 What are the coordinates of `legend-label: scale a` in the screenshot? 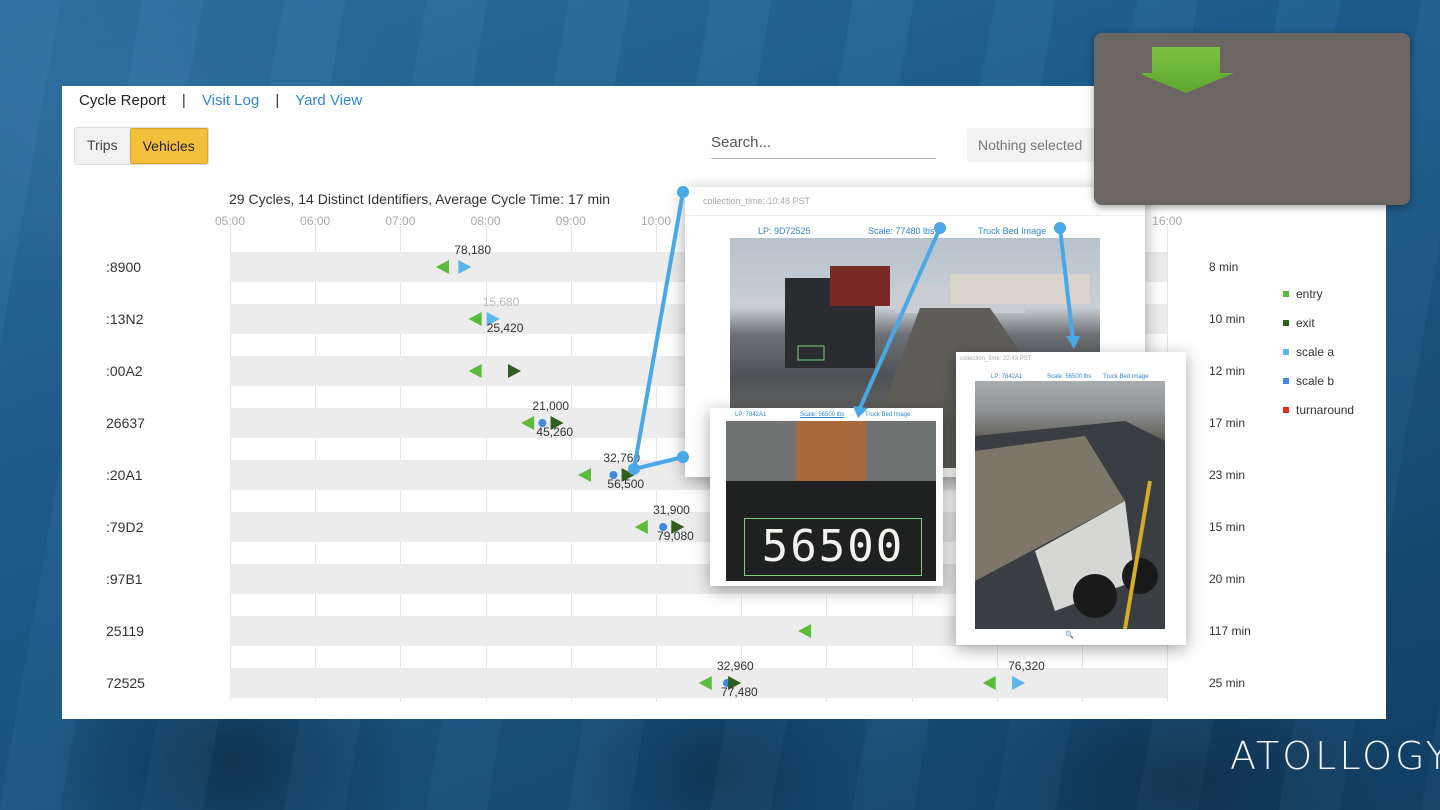 It's located at (1315, 351).